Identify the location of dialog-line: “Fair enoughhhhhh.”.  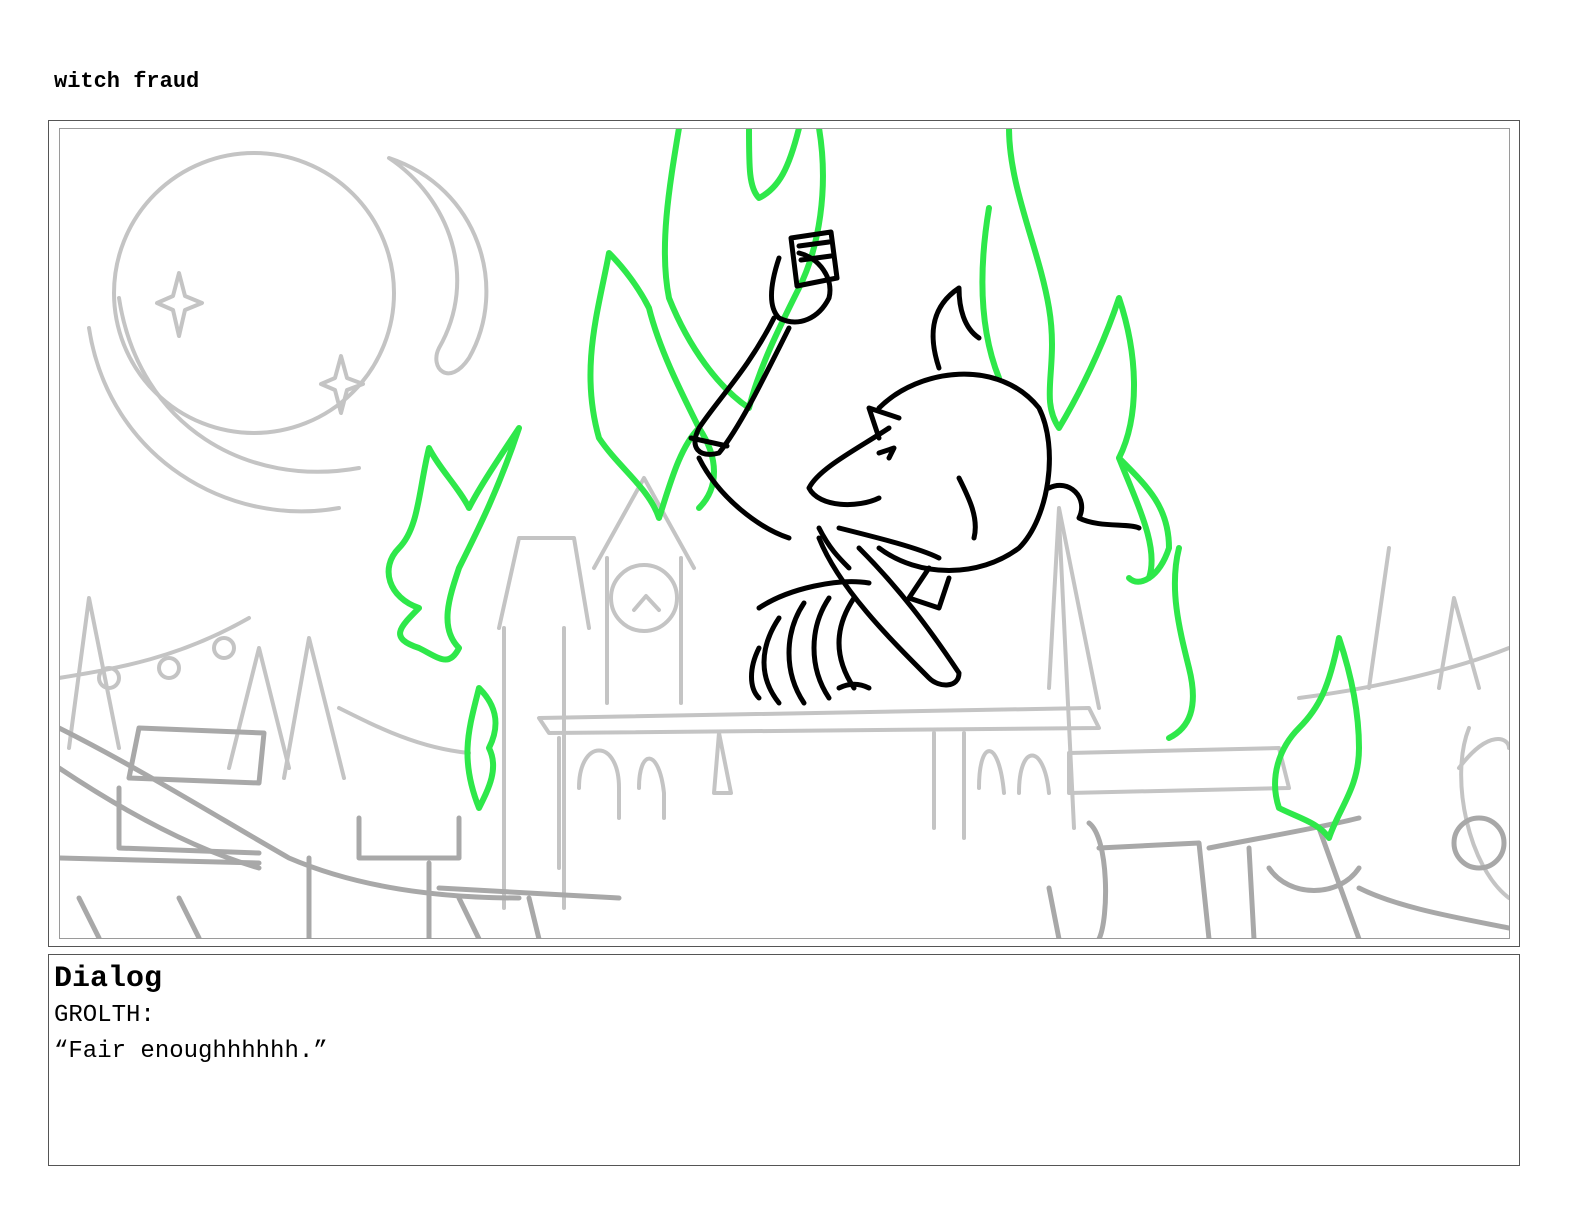
(191, 1051).